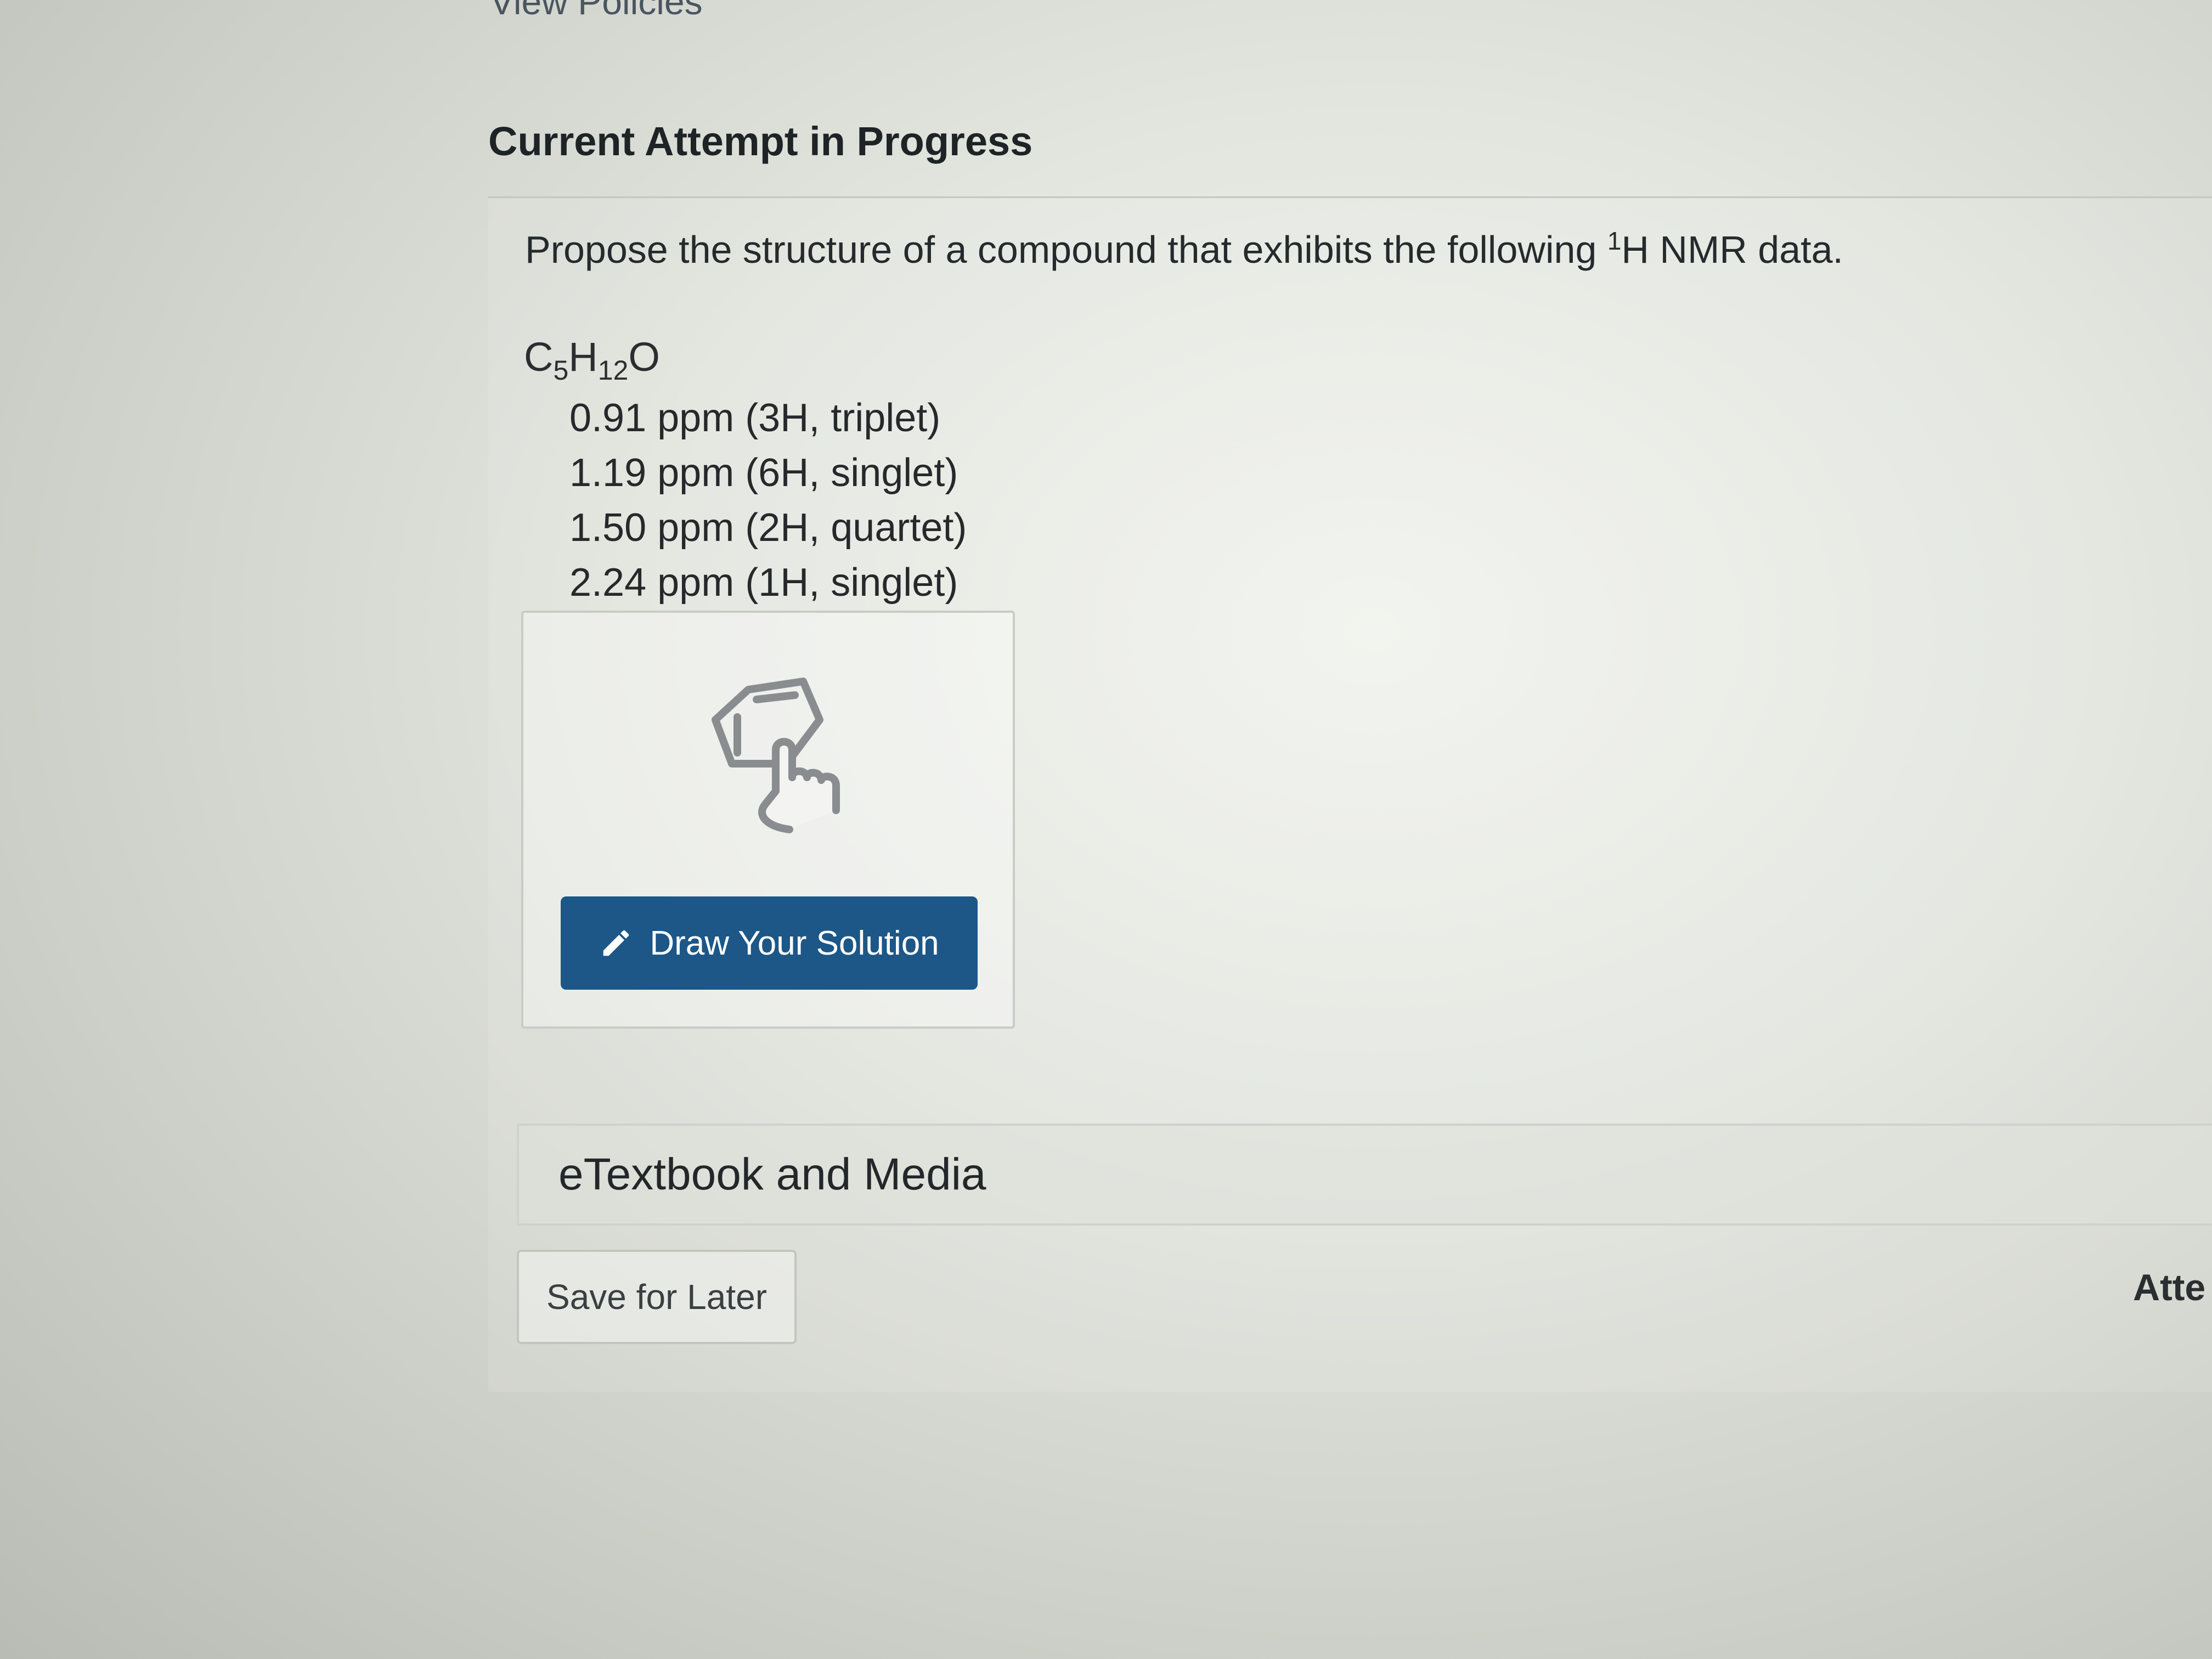 The height and width of the screenshot is (1659, 2212). What do you see at coordinates (657, 1297) in the screenshot?
I see `save-for-later-button: Save for Later` at bounding box center [657, 1297].